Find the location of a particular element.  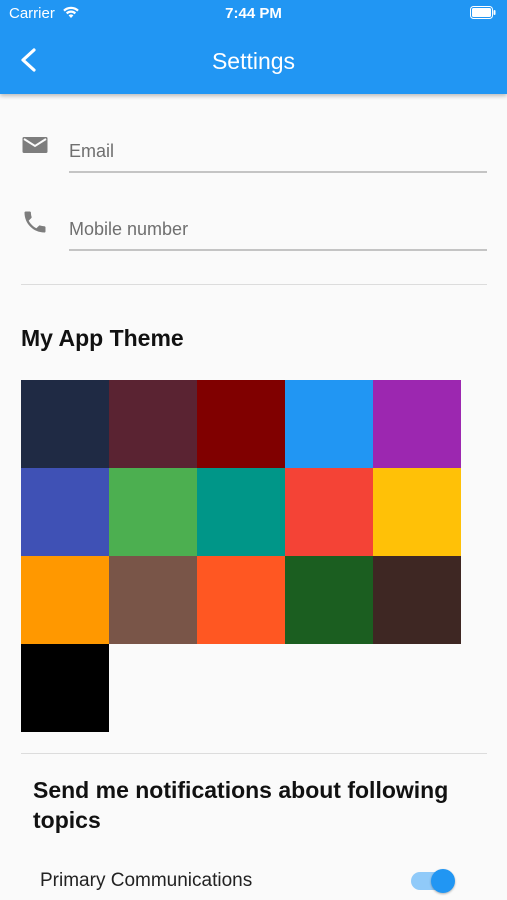

primary-communications-toggle is located at coordinates (434, 881).